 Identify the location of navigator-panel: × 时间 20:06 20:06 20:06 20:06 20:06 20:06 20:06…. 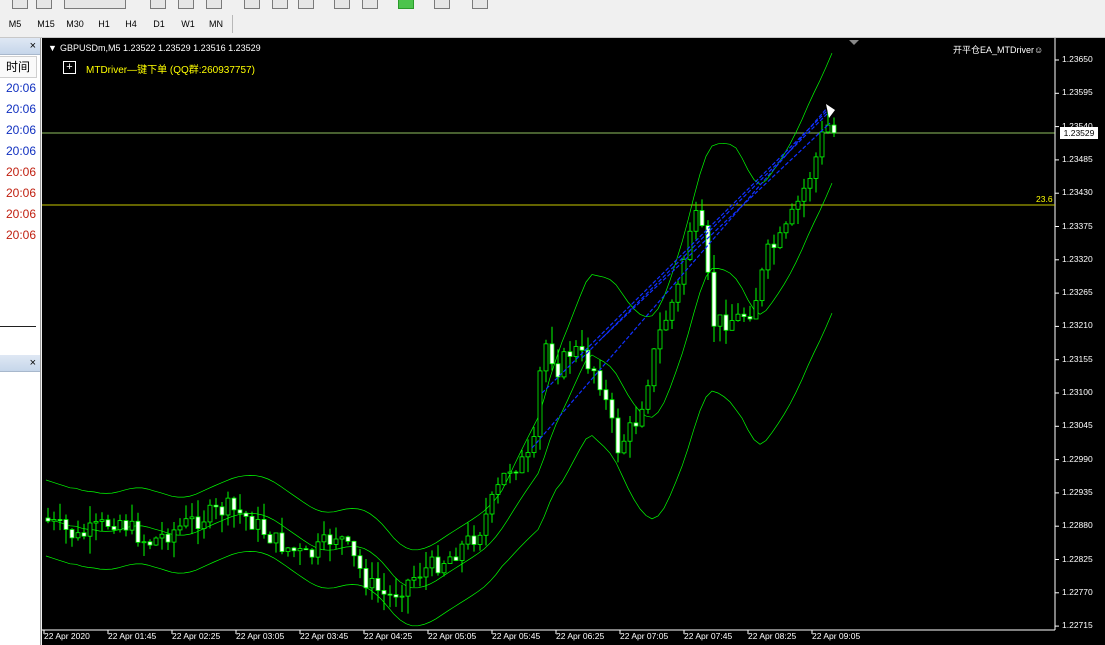
(20, 341).